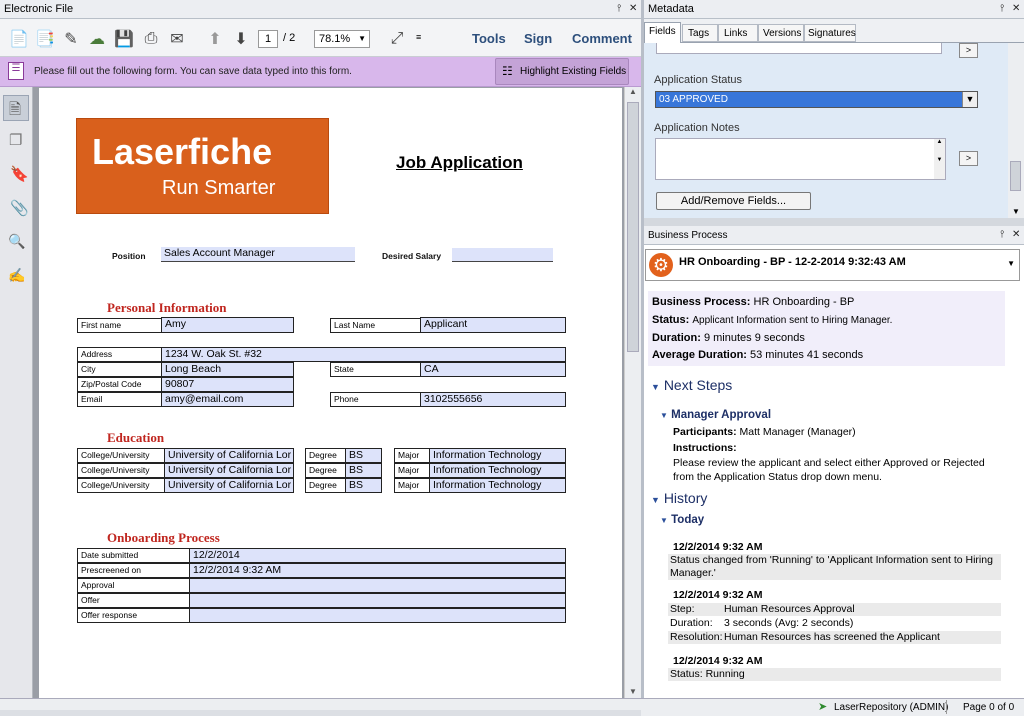  Describe the element at coordinates (377, 570) in the screenshot. I see `onb-value: 12/2/2014 9:32 AM` at that location.